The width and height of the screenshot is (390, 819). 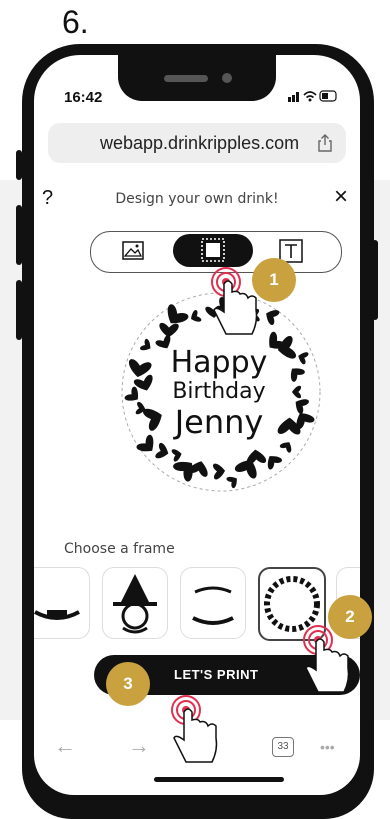 What do you see at coordinates (216, 674) in the screenshot?
I see `lets-print-label: LET'S PRINT` at bounding box center [216, 674].